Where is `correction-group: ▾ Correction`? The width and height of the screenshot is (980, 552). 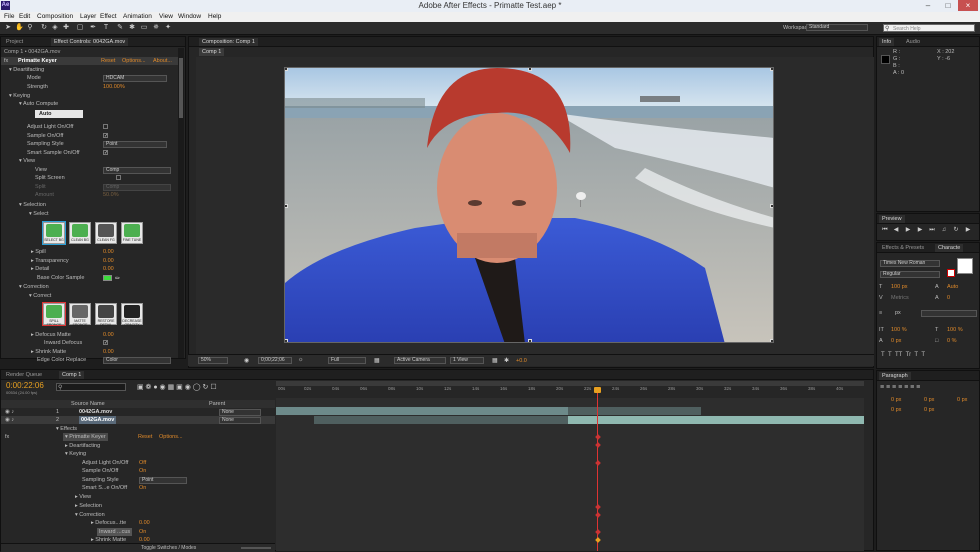 correction-group: ▾ Correction is located at coordinates (34, 287).